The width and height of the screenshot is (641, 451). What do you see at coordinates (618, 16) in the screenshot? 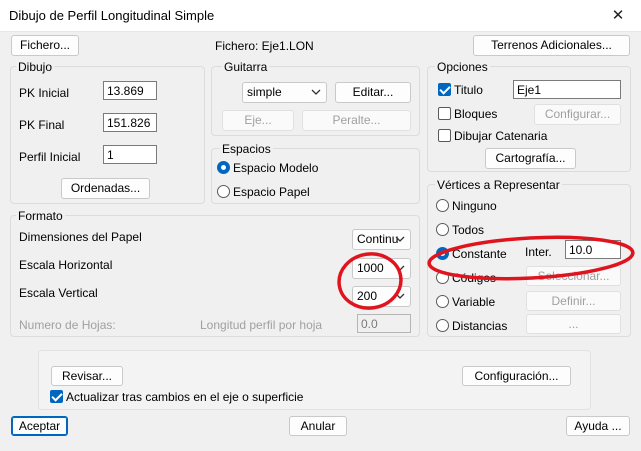
I see `close-icon: ✕` at bounding box center [618, 16].